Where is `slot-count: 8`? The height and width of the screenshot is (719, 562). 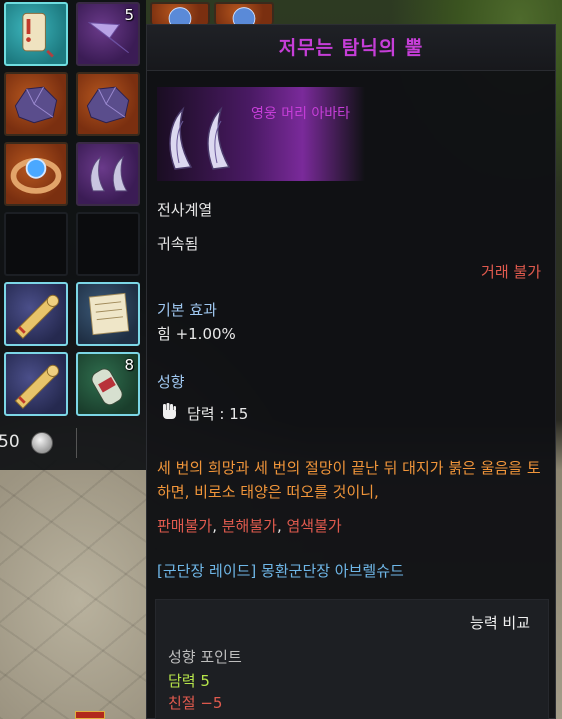
slot-count: 8 is located at coordinates (129, 365).